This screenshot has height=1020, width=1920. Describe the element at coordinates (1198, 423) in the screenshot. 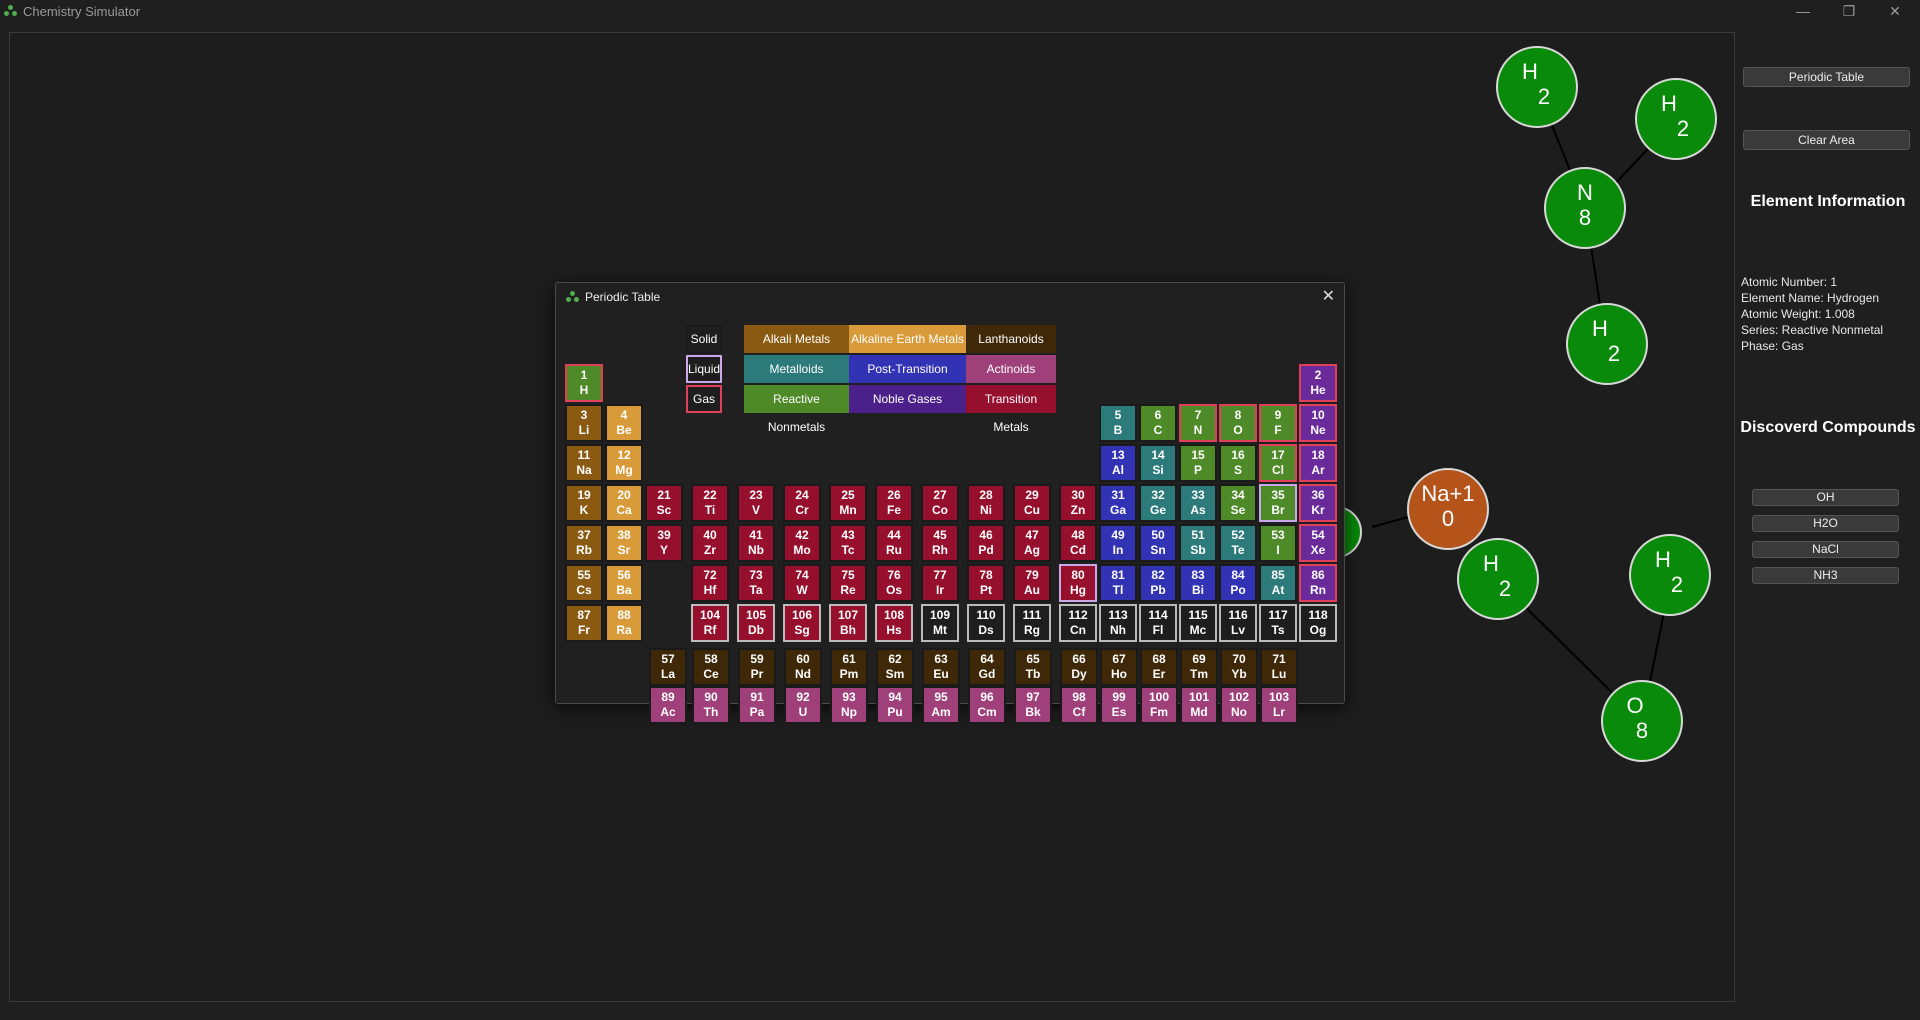

I see `element-cell-n: 7N` at that location.